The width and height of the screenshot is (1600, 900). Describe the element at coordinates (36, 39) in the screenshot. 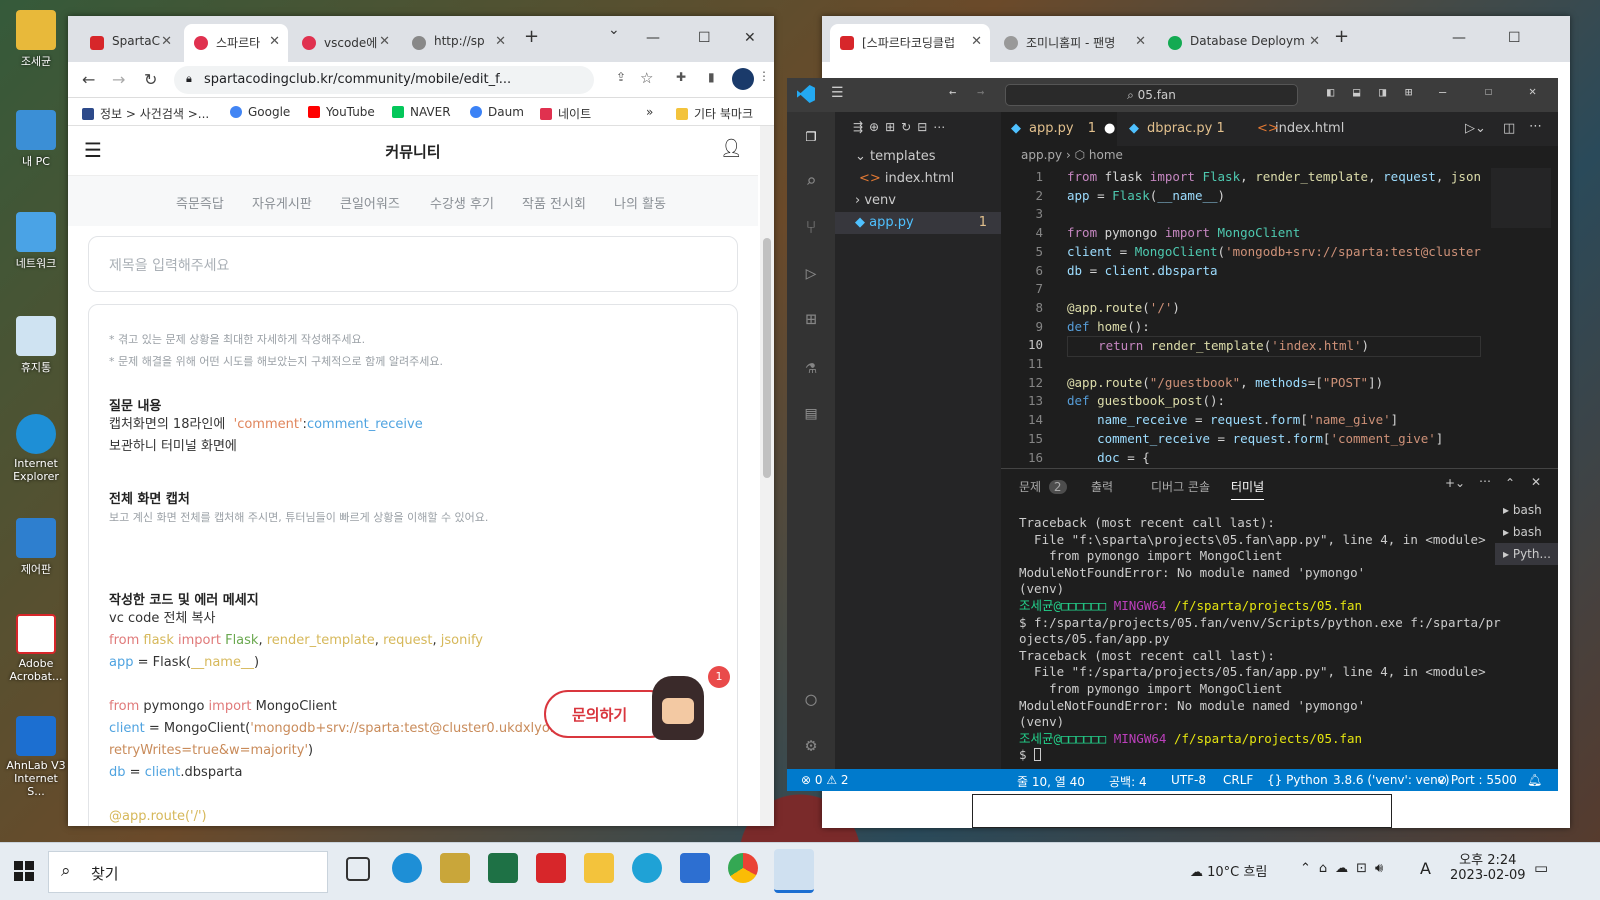

I see `desktop-icon-user-folder: 조세균` at that location.